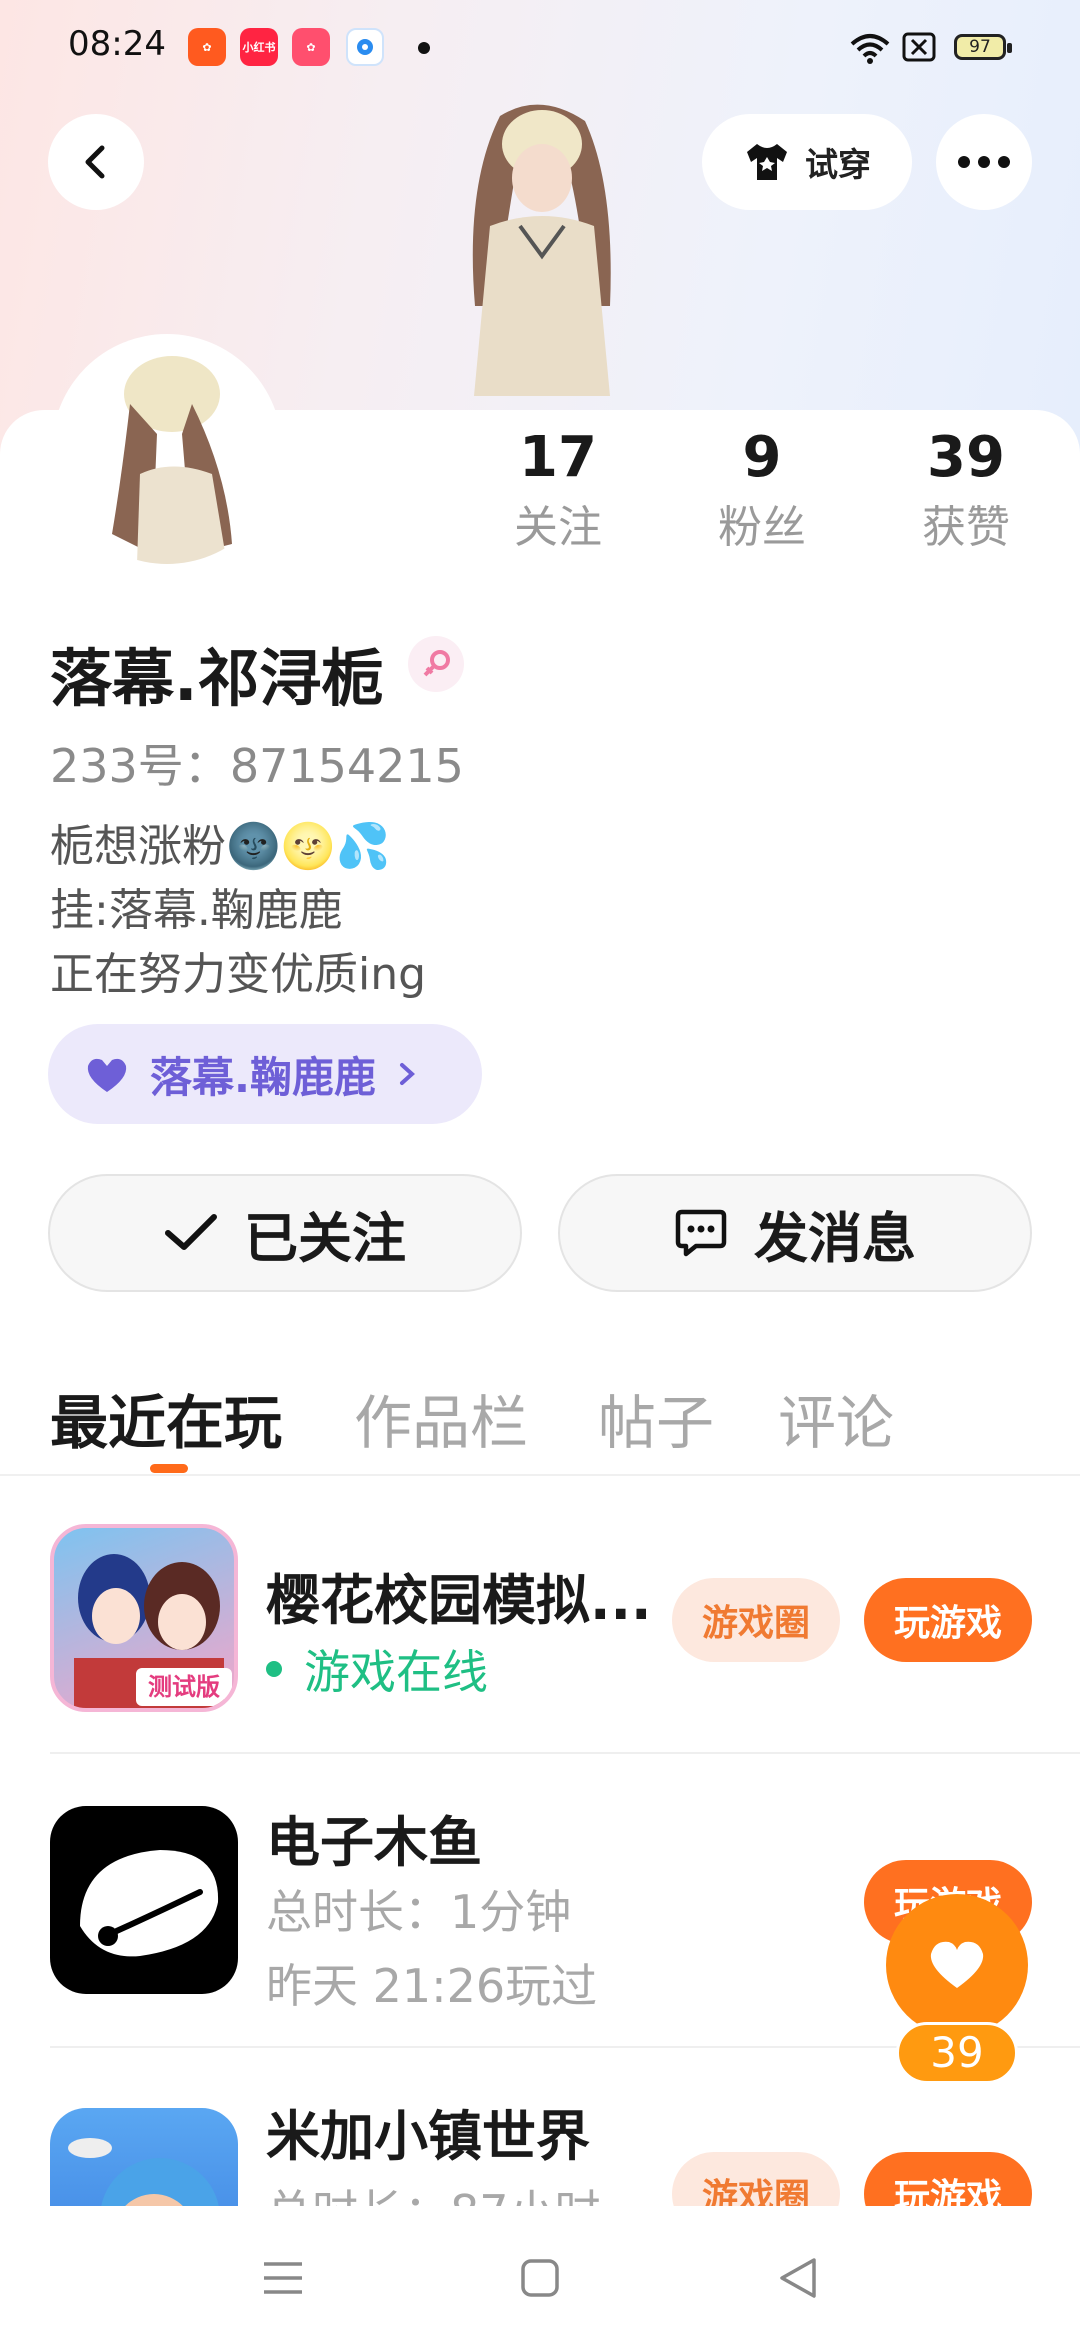  I want to click on likes-label: 获赞, so click(966, 527).